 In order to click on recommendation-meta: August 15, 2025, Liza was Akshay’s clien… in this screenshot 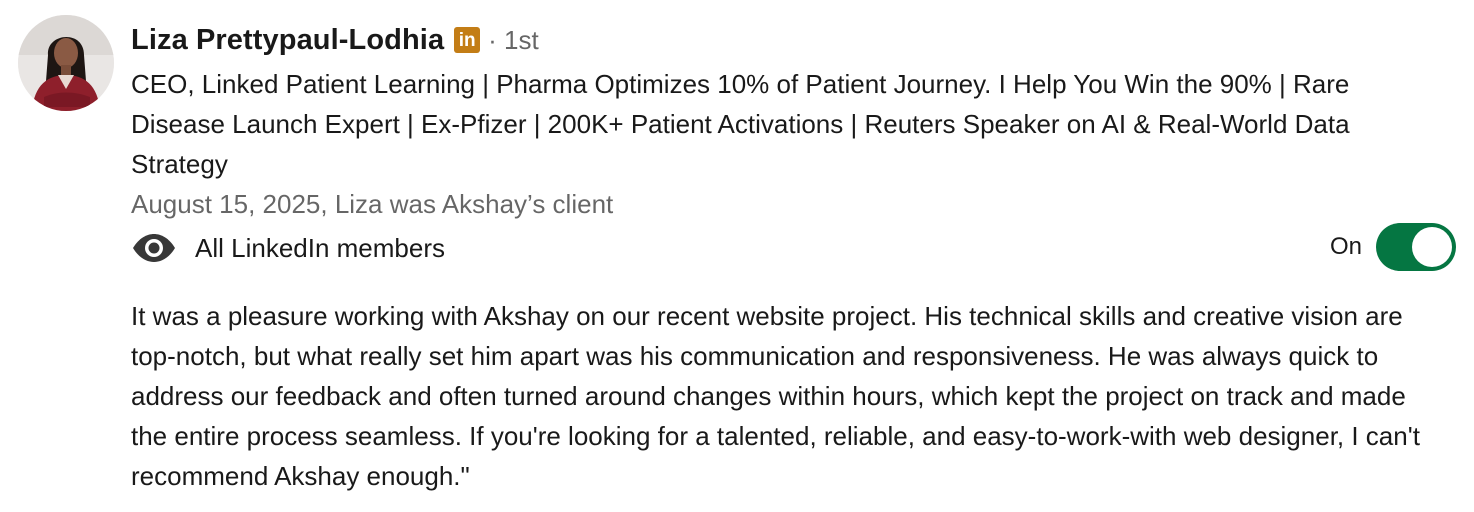, I will do `click(372, 204)`.